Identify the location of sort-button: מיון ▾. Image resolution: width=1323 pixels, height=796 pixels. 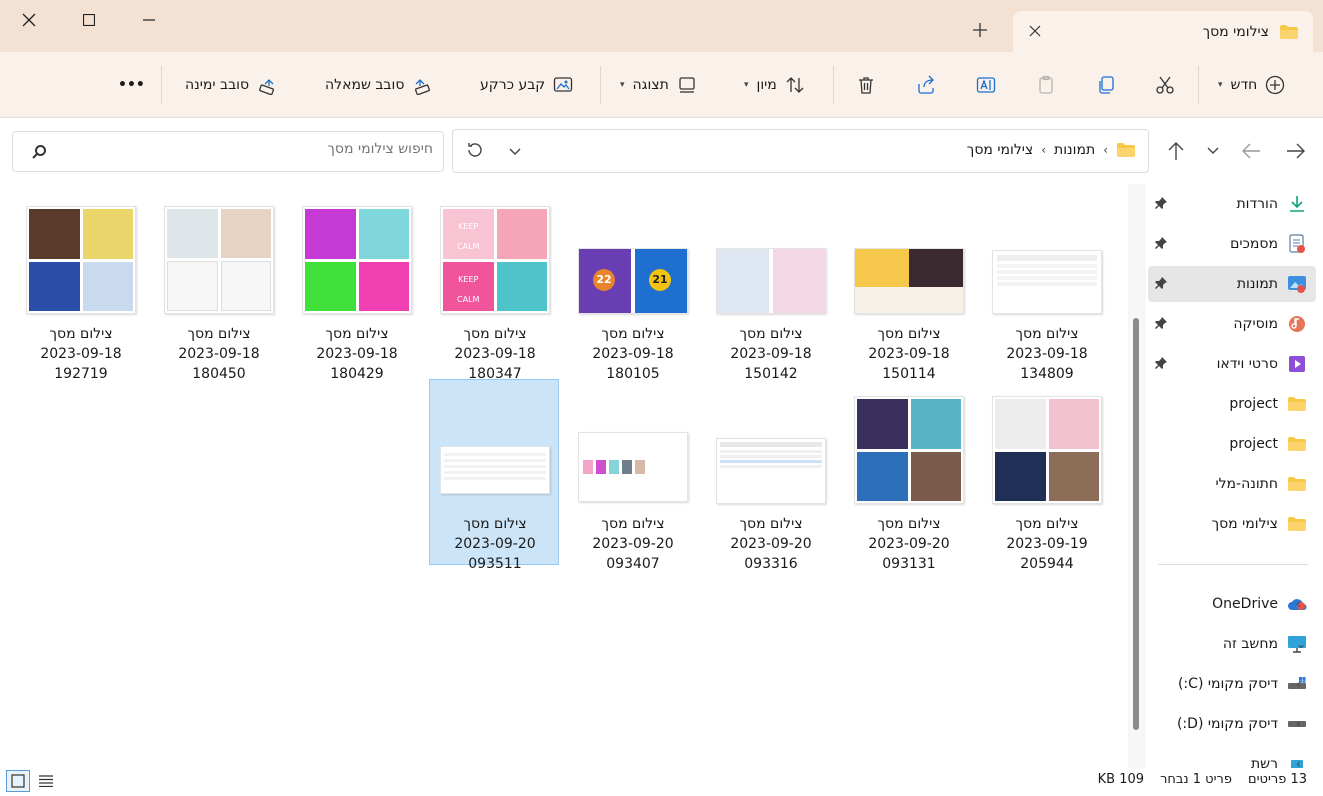
(774, 85).